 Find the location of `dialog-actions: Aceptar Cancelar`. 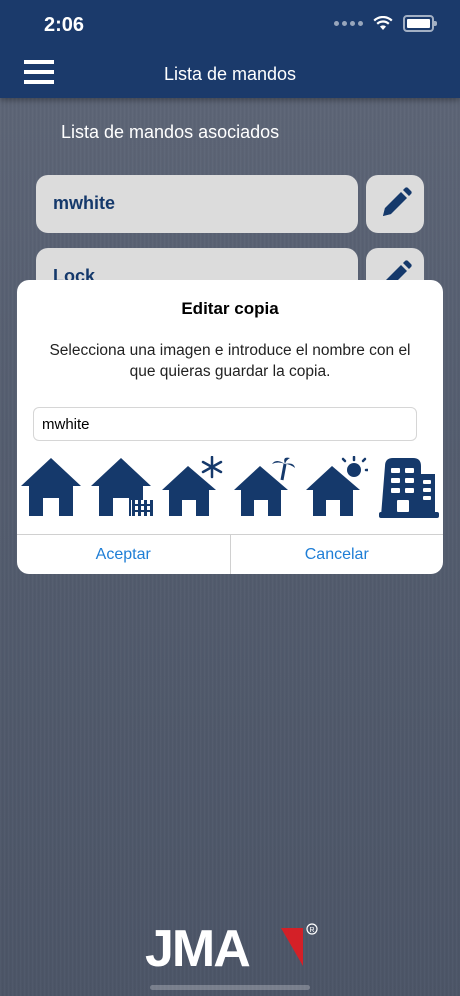

dialog-actions: Aceptar Cancelar is located at coordinates (230, 554).